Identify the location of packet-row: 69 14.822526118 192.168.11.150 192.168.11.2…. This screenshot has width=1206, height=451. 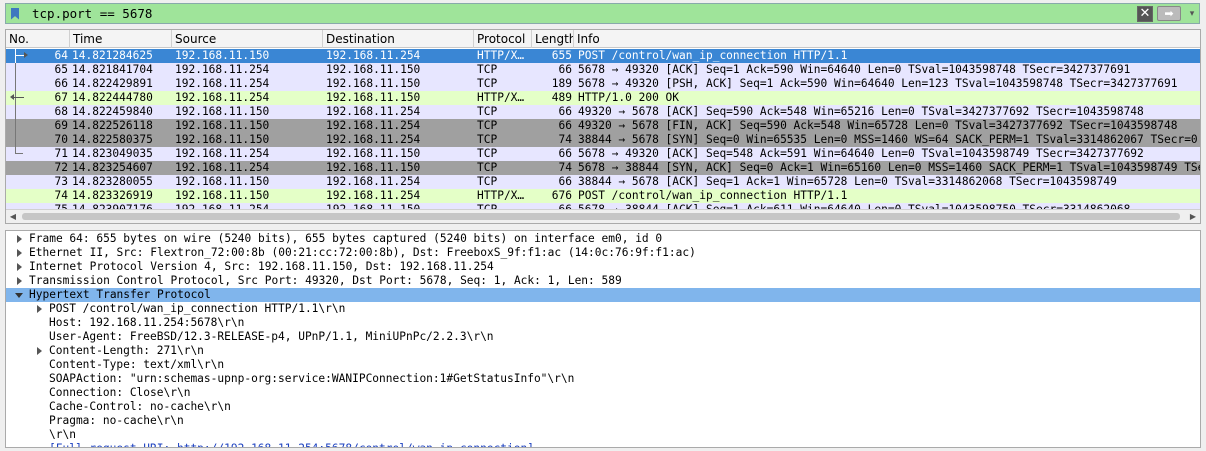
(603, 126).